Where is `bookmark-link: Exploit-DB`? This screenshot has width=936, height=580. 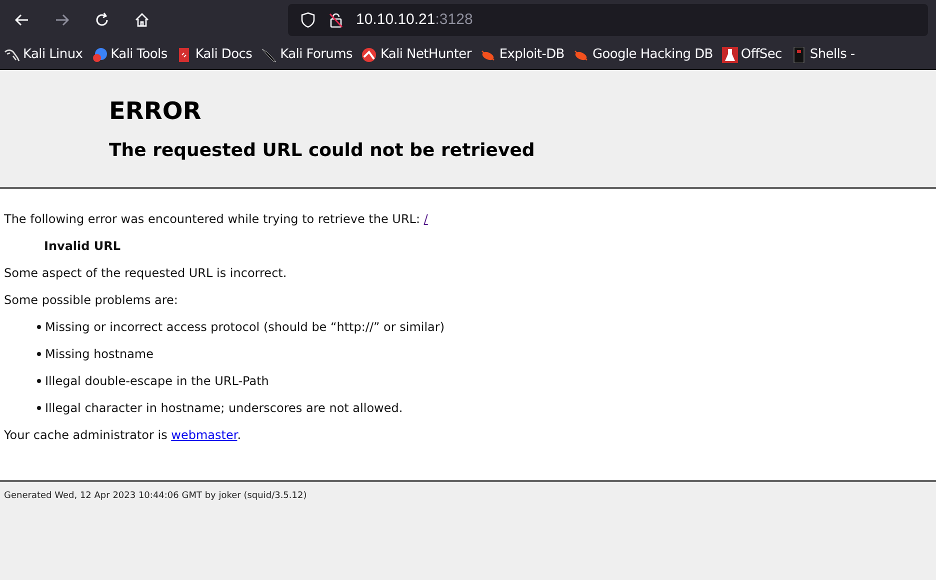 bookmark-link: Exploit-DB is located at coordinates (522, 54).